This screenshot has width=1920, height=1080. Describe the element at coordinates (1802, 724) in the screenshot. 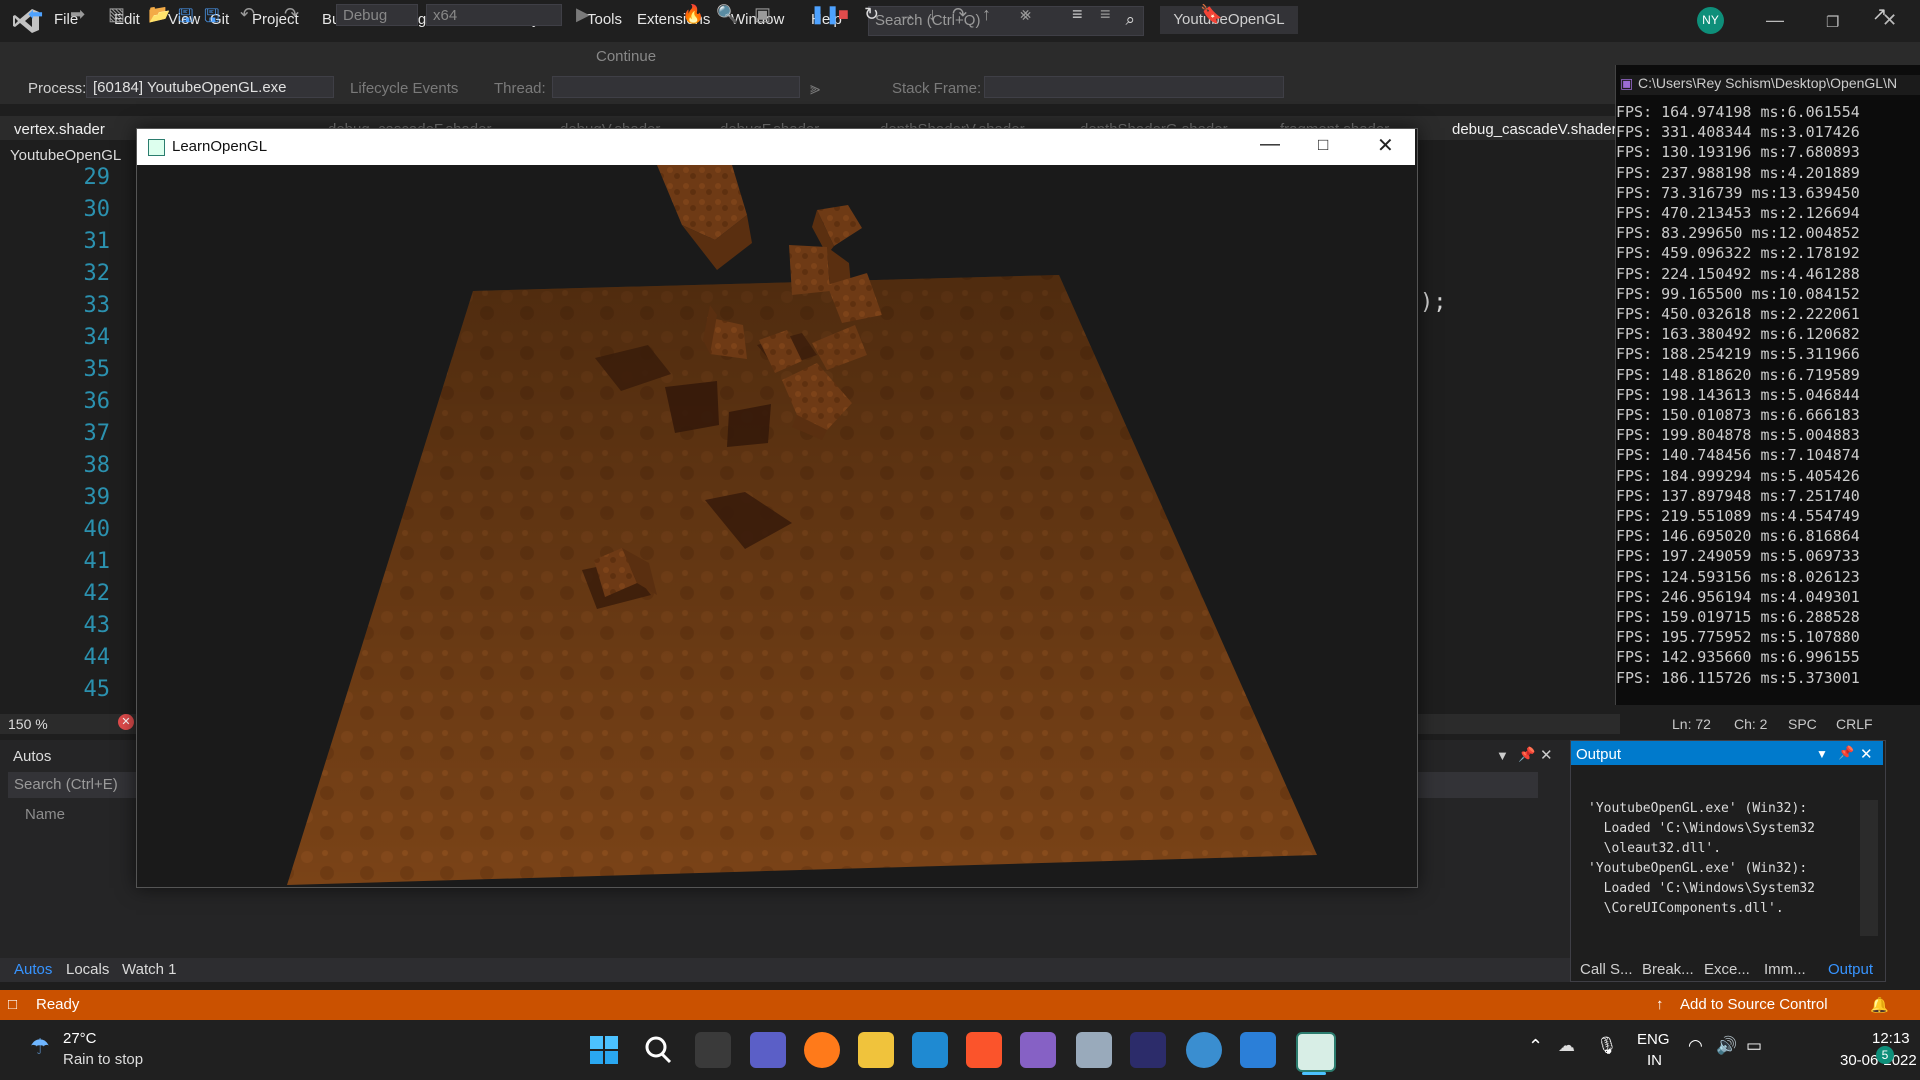

I see `whitespace-indicator: SPC` at that location.